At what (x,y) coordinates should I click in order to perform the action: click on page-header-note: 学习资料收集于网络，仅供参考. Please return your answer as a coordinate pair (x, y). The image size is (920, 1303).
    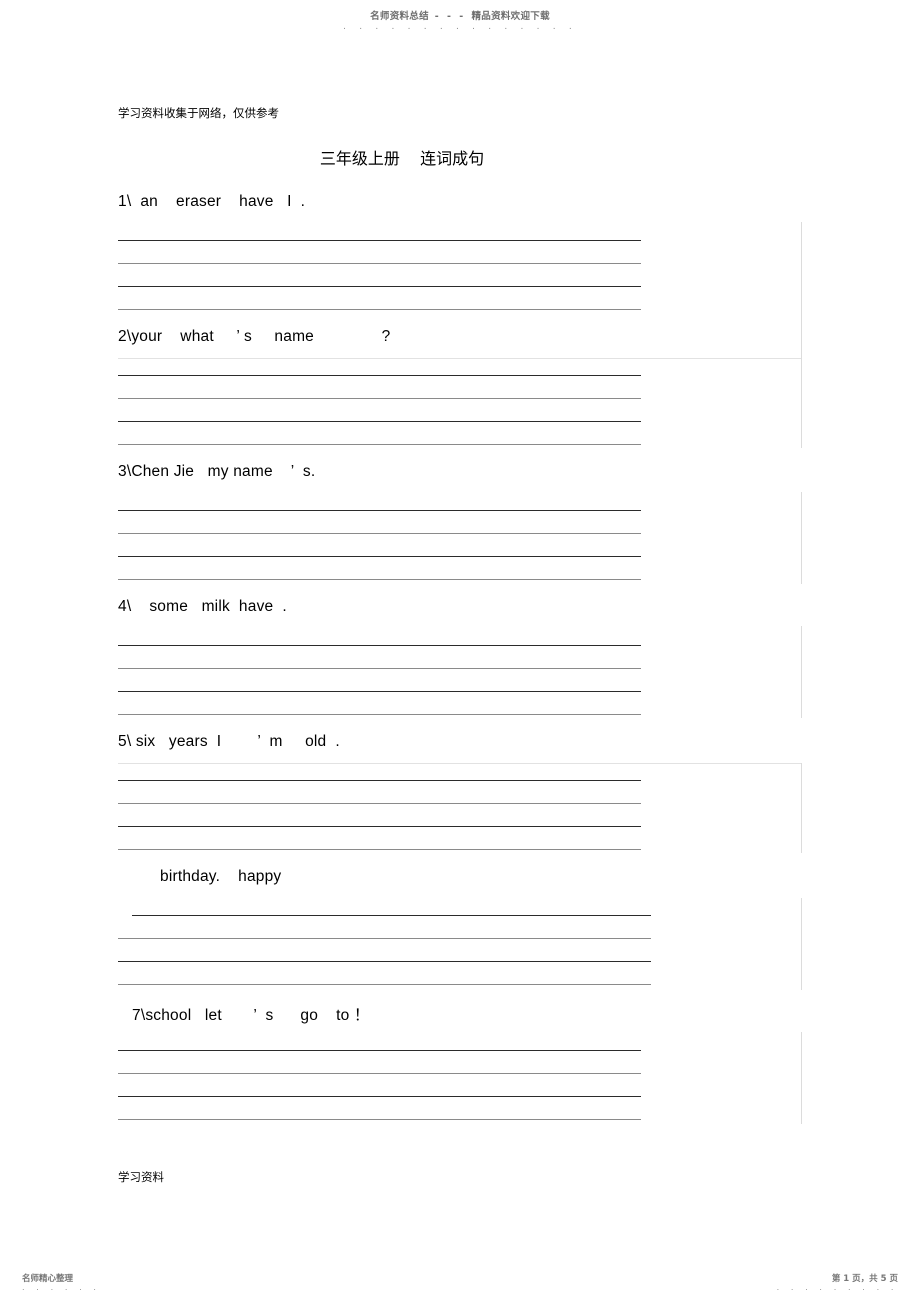
    Looking at the image, I should click on (198, 113).